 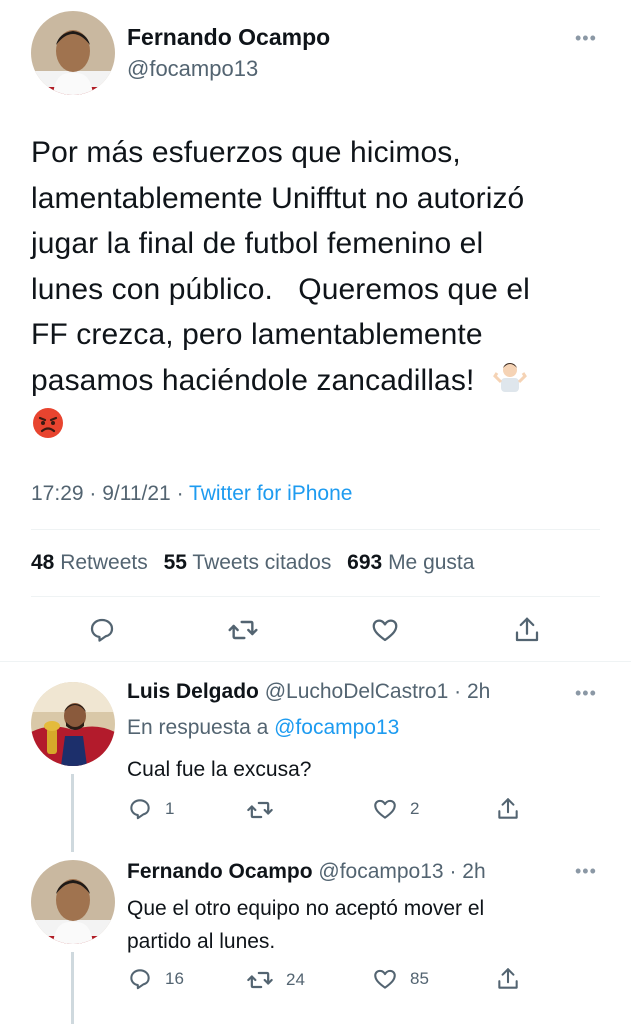 What do you see at coordinates (201, 941) in the screenshot?
I see `reply-line: partido al lunes.` at bounding box center [201, 941].